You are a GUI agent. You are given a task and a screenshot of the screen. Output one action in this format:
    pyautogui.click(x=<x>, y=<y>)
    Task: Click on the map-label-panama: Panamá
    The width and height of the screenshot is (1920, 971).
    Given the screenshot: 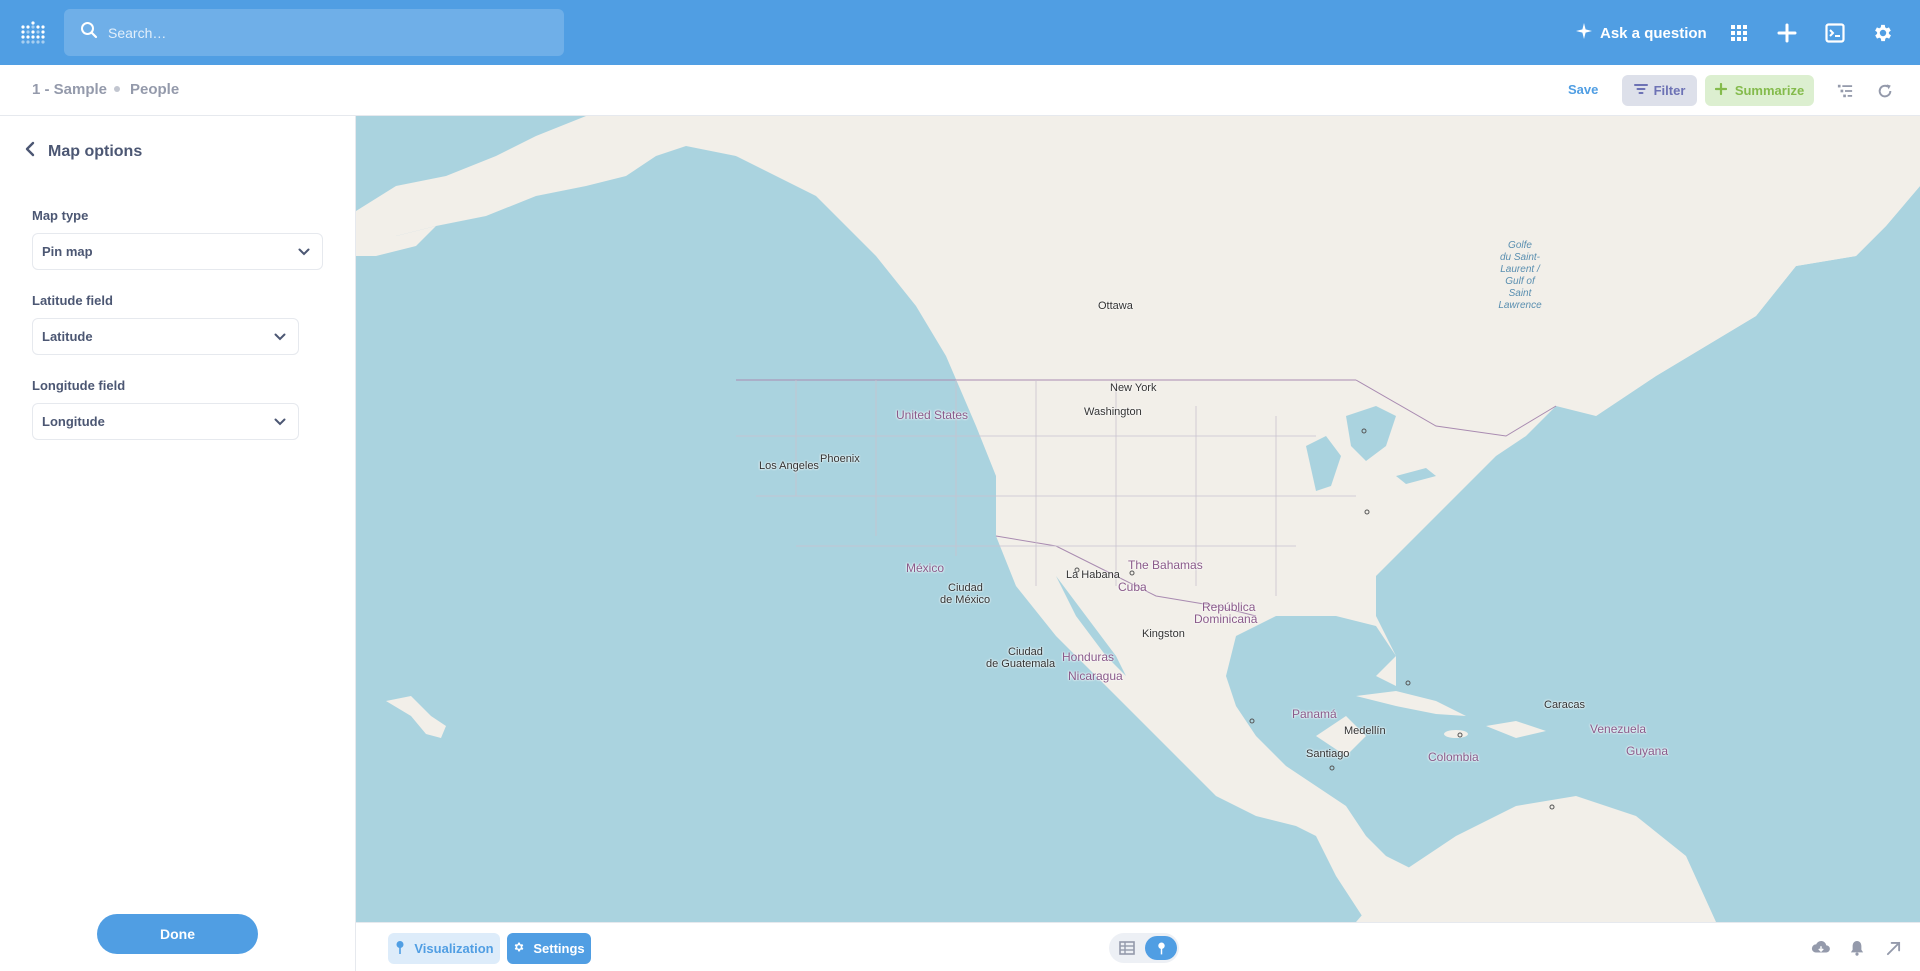 What is the action you would take?
    pyautogui.click(x=1314, y=714)
    